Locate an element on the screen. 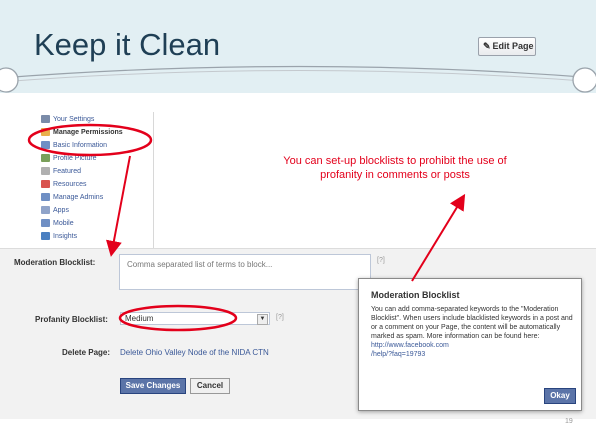 The image size is (596, 446). sidebar-item-insights: Insights is located at coordinates (59, 236).